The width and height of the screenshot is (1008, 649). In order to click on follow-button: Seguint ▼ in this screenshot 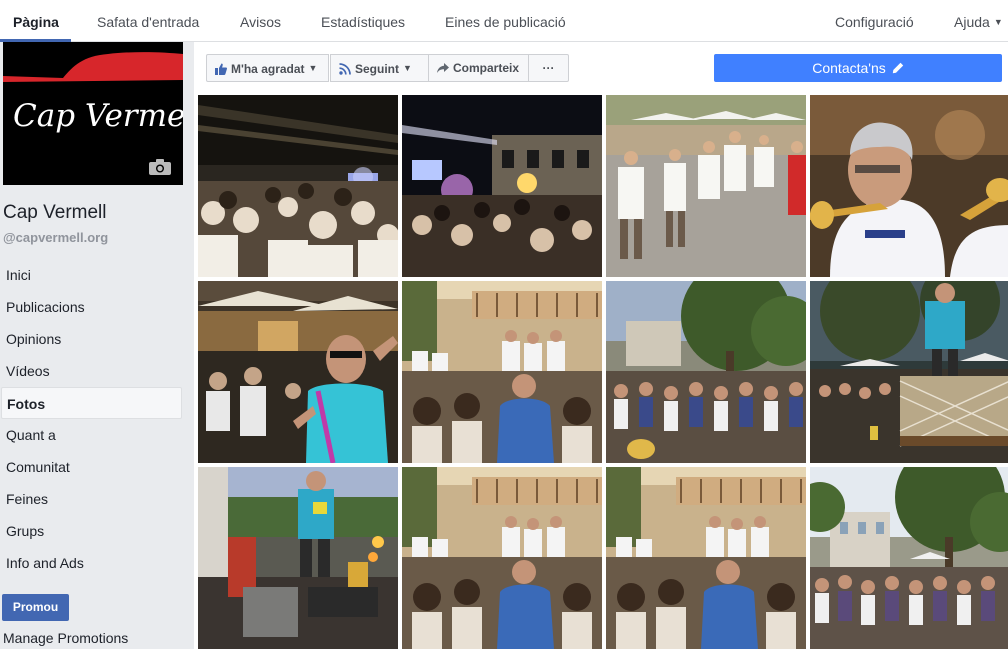, I will do `click(379, 68)`.